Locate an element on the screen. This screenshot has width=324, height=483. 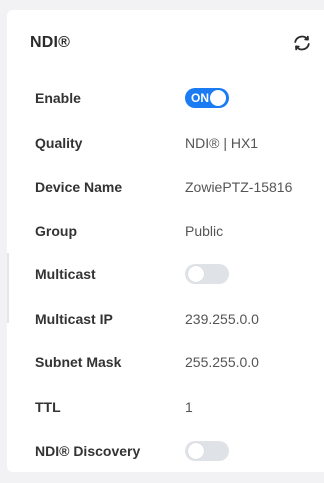
multicast-ip-value: 239.255.0.0 is located at coordinates (222, 319).